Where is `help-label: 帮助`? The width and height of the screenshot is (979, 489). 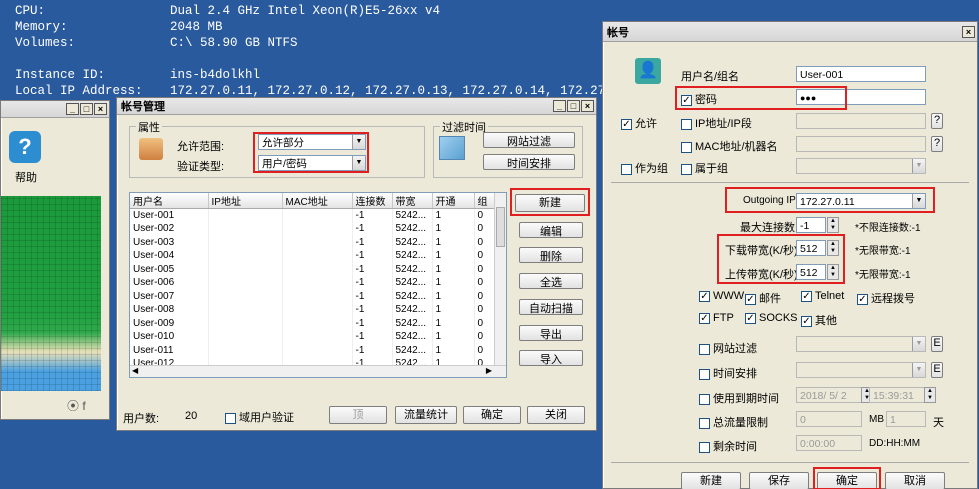 help-label: 帮助 is located at coordinates (26, 177).